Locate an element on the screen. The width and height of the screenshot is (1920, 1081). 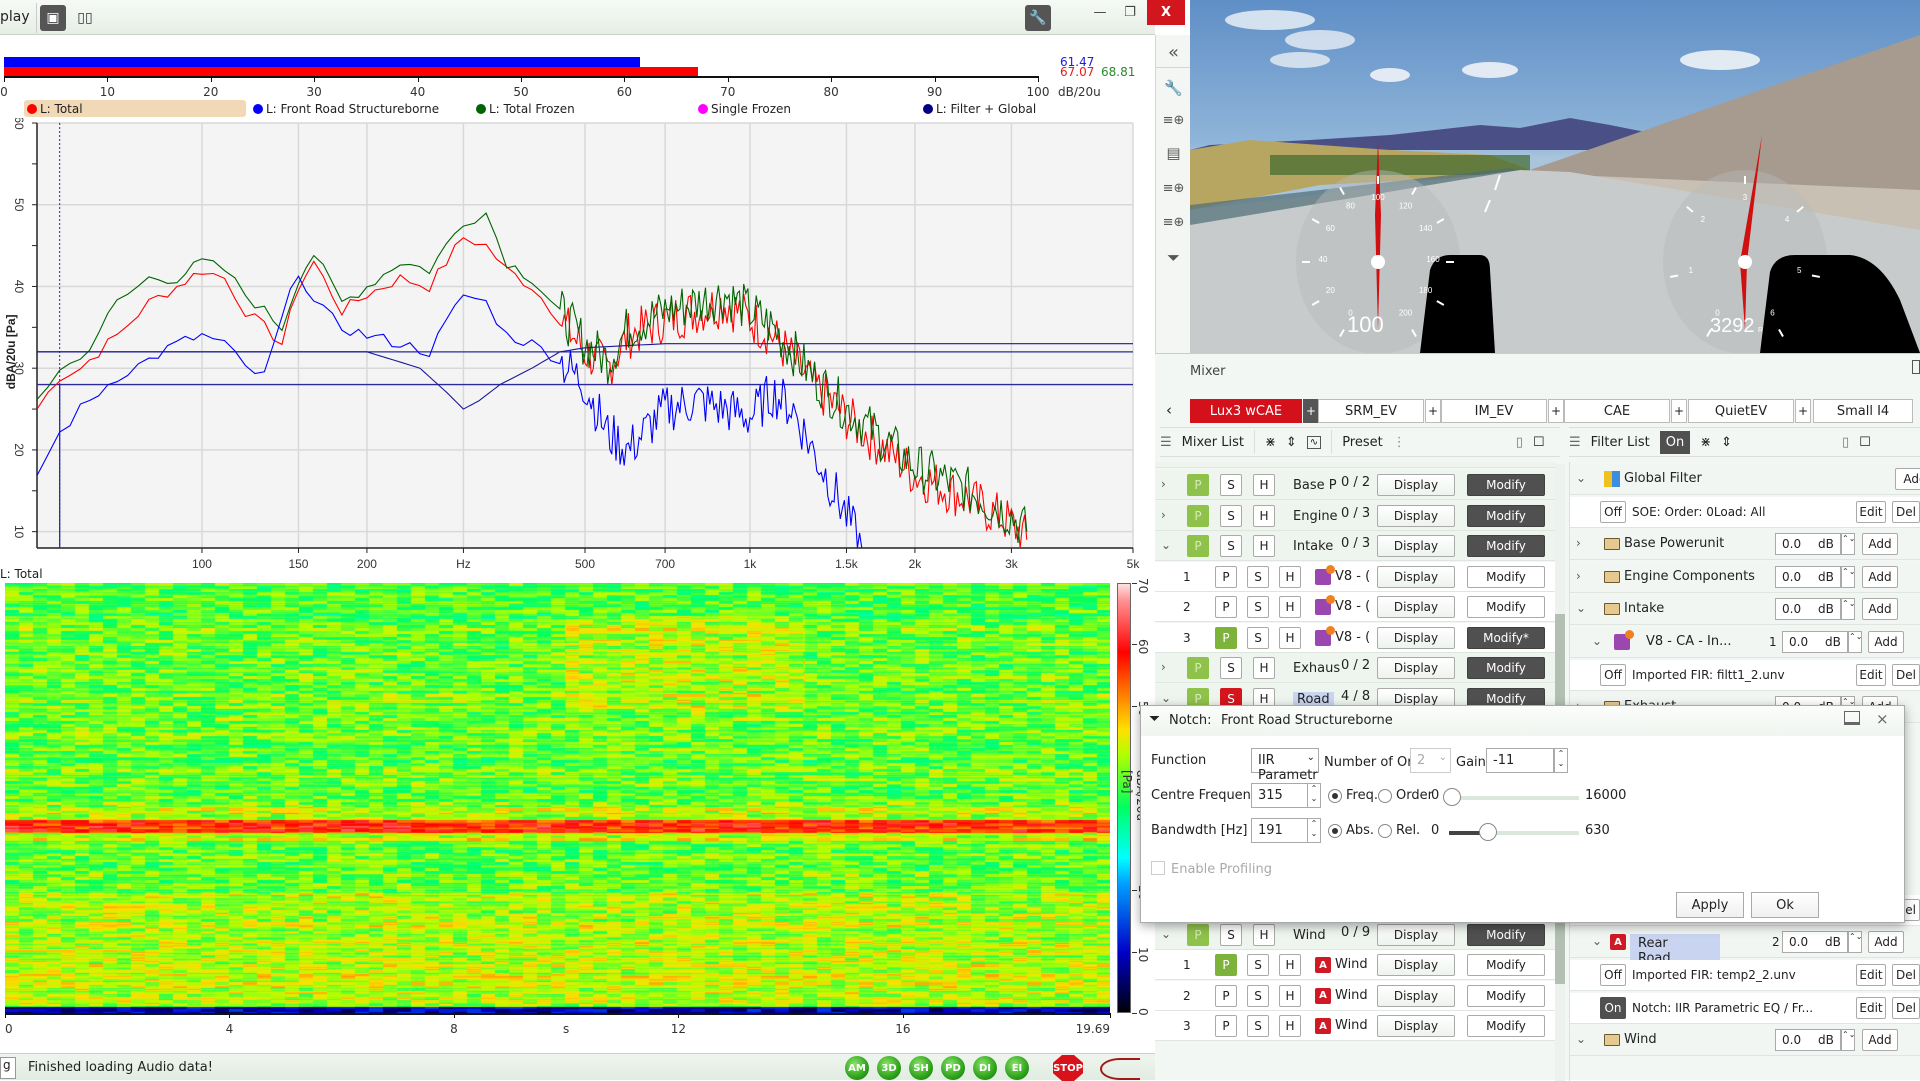
dock-icon: ☐ is located at coordinates (1865, 442).